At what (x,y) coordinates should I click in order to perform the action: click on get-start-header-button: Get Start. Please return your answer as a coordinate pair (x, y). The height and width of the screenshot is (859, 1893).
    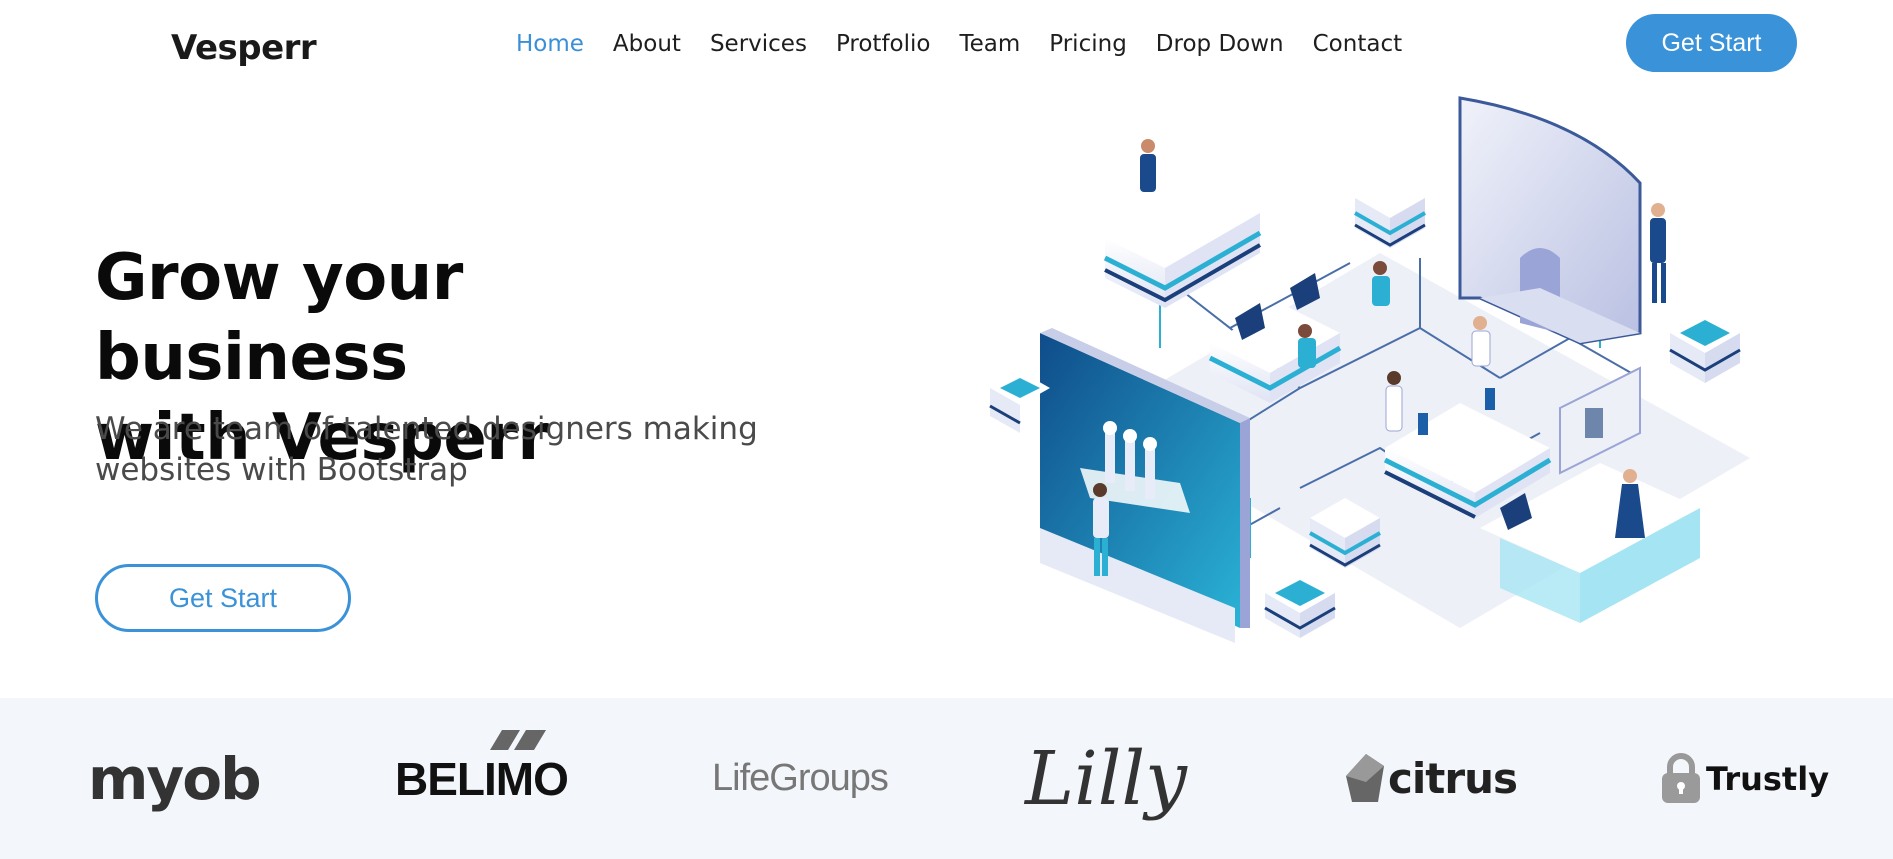
    Looking at the image, I should click on (1711, 43).